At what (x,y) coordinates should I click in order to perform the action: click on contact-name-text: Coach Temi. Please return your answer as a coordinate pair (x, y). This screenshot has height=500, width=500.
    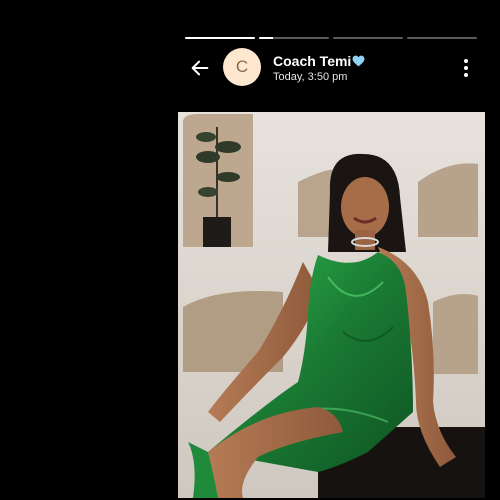
    Looking at the image, I should click on (312, 61).